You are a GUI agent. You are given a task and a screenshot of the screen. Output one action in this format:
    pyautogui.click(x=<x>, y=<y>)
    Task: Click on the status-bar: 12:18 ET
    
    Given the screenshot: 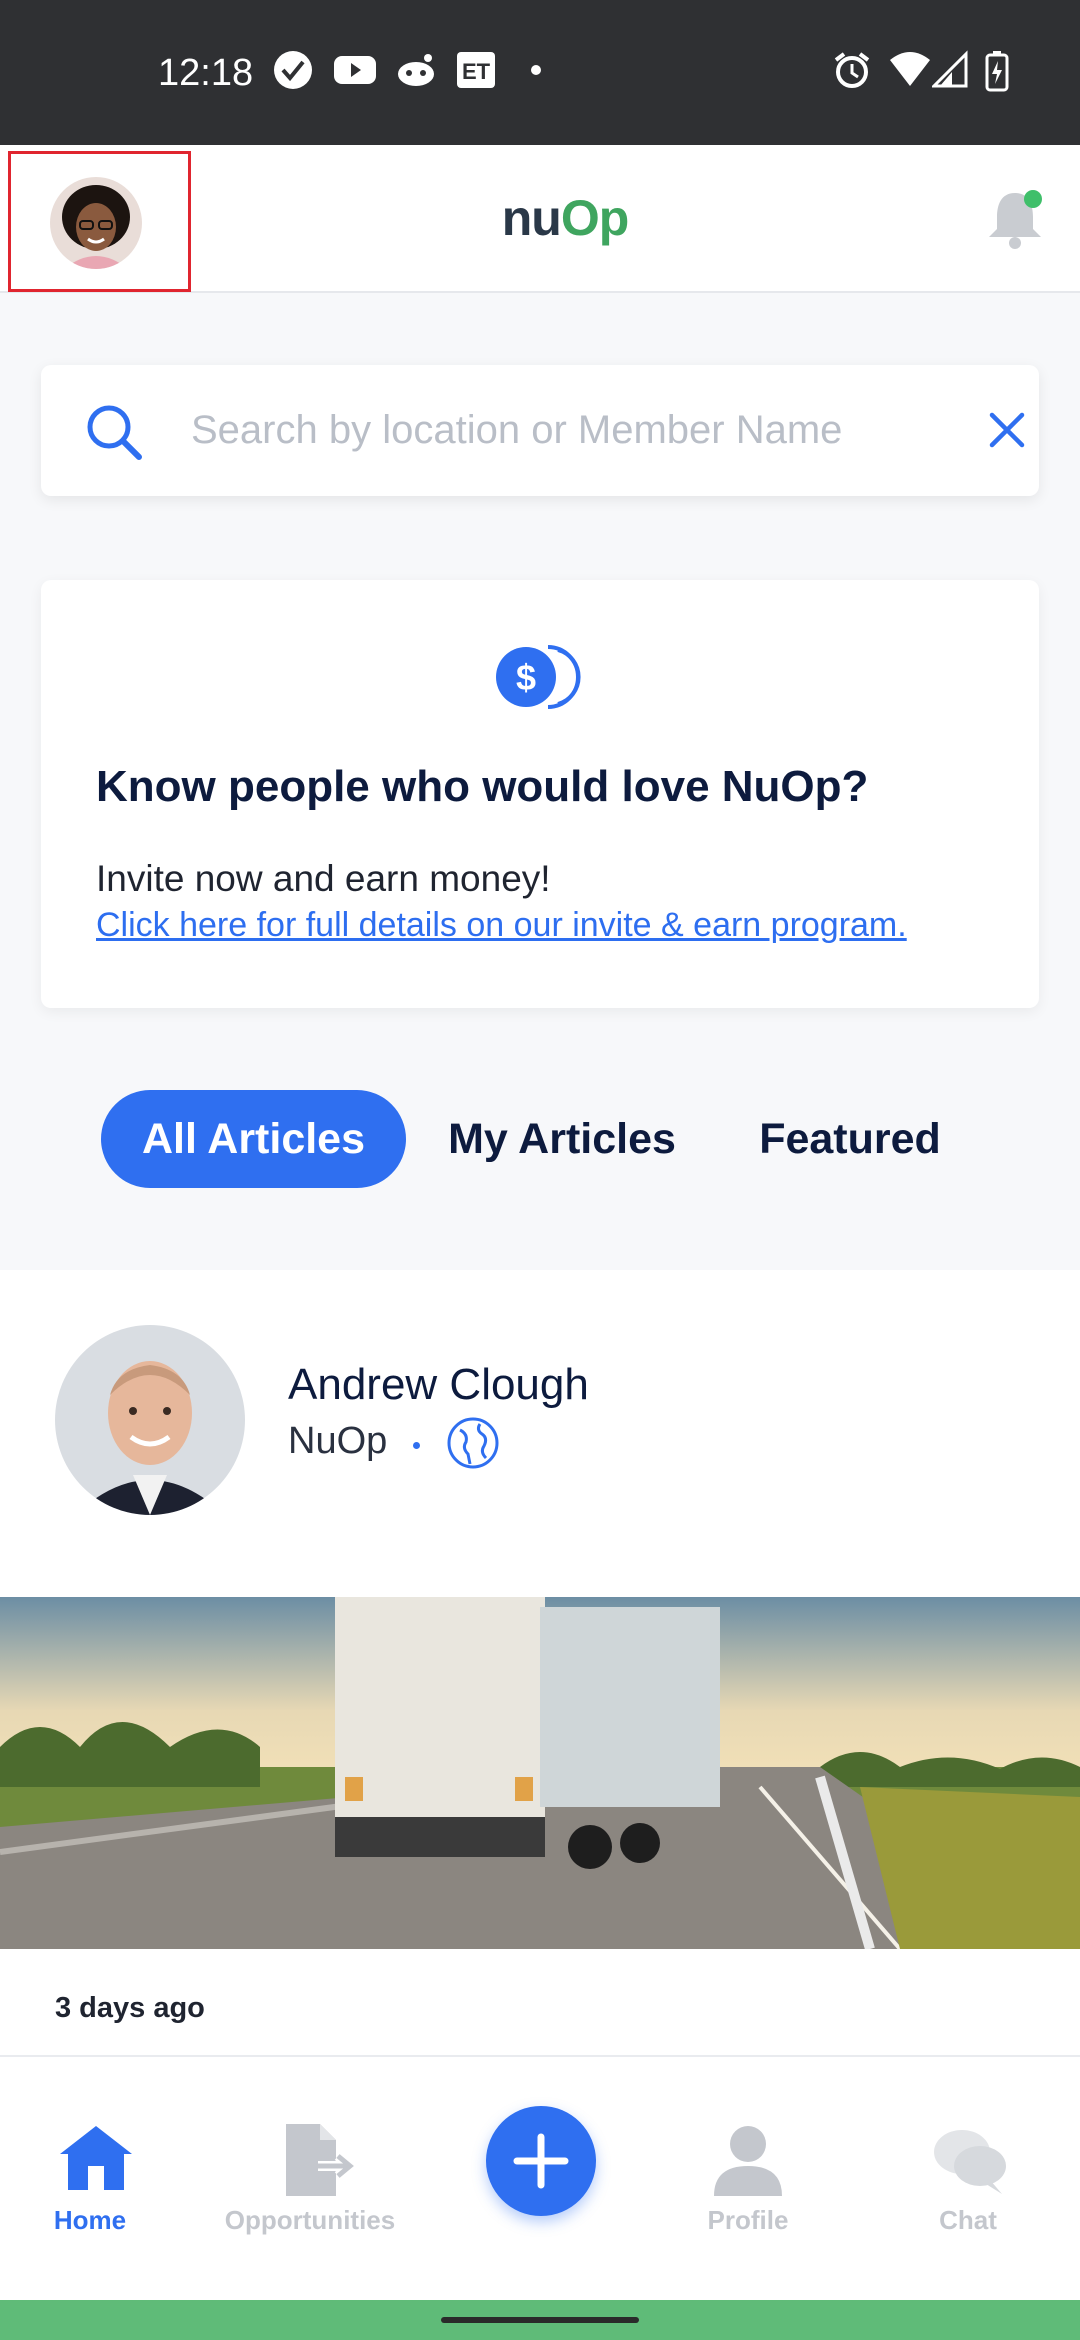 What is the action you would take?
    pyautogui.click(x=540, y=72)
    